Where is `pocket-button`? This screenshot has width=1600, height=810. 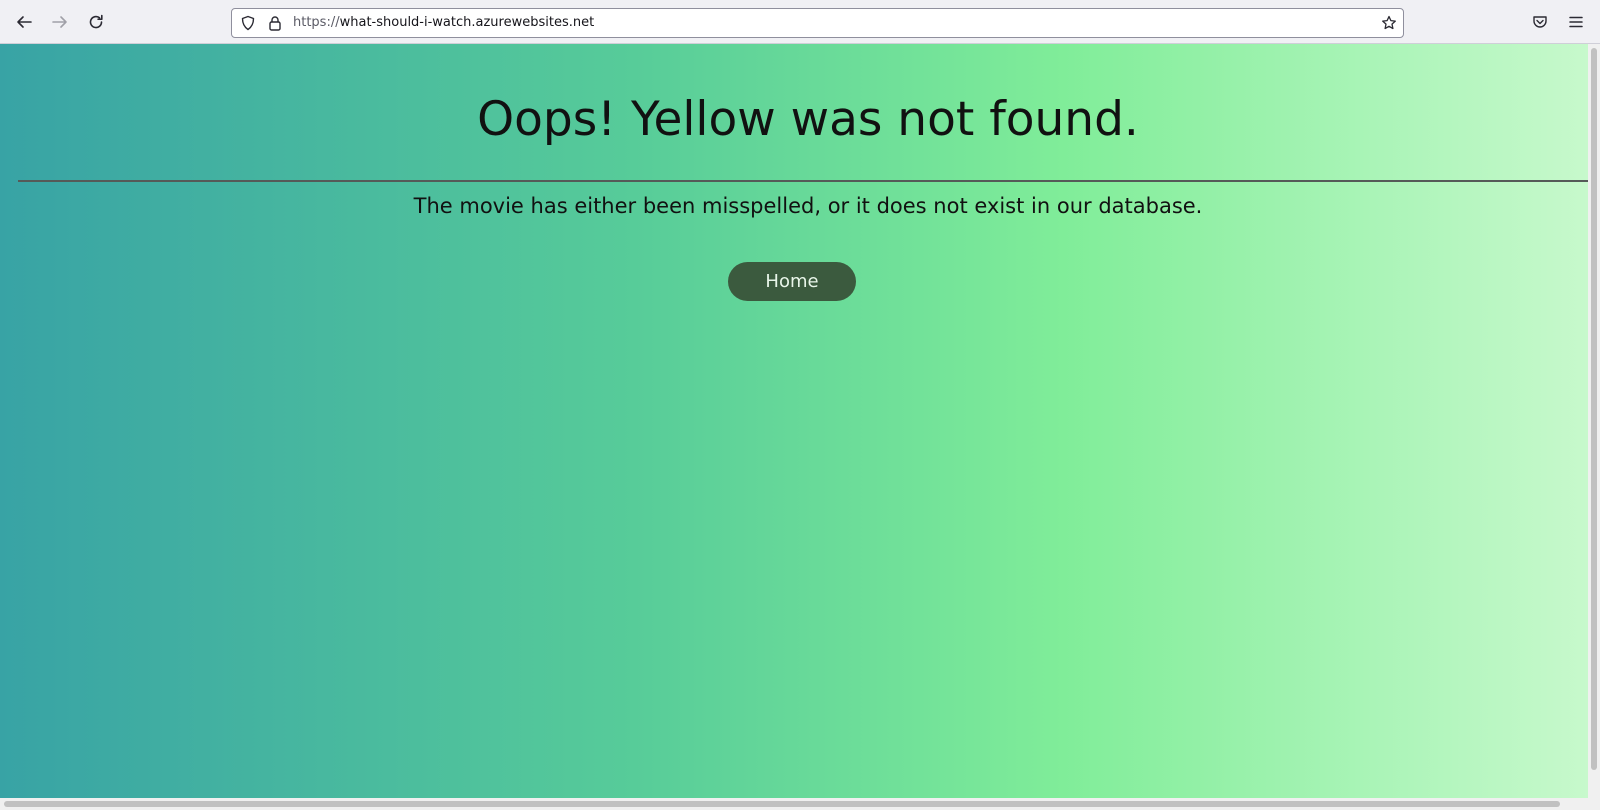
pocket-button is located at coordinates (1540, 22).